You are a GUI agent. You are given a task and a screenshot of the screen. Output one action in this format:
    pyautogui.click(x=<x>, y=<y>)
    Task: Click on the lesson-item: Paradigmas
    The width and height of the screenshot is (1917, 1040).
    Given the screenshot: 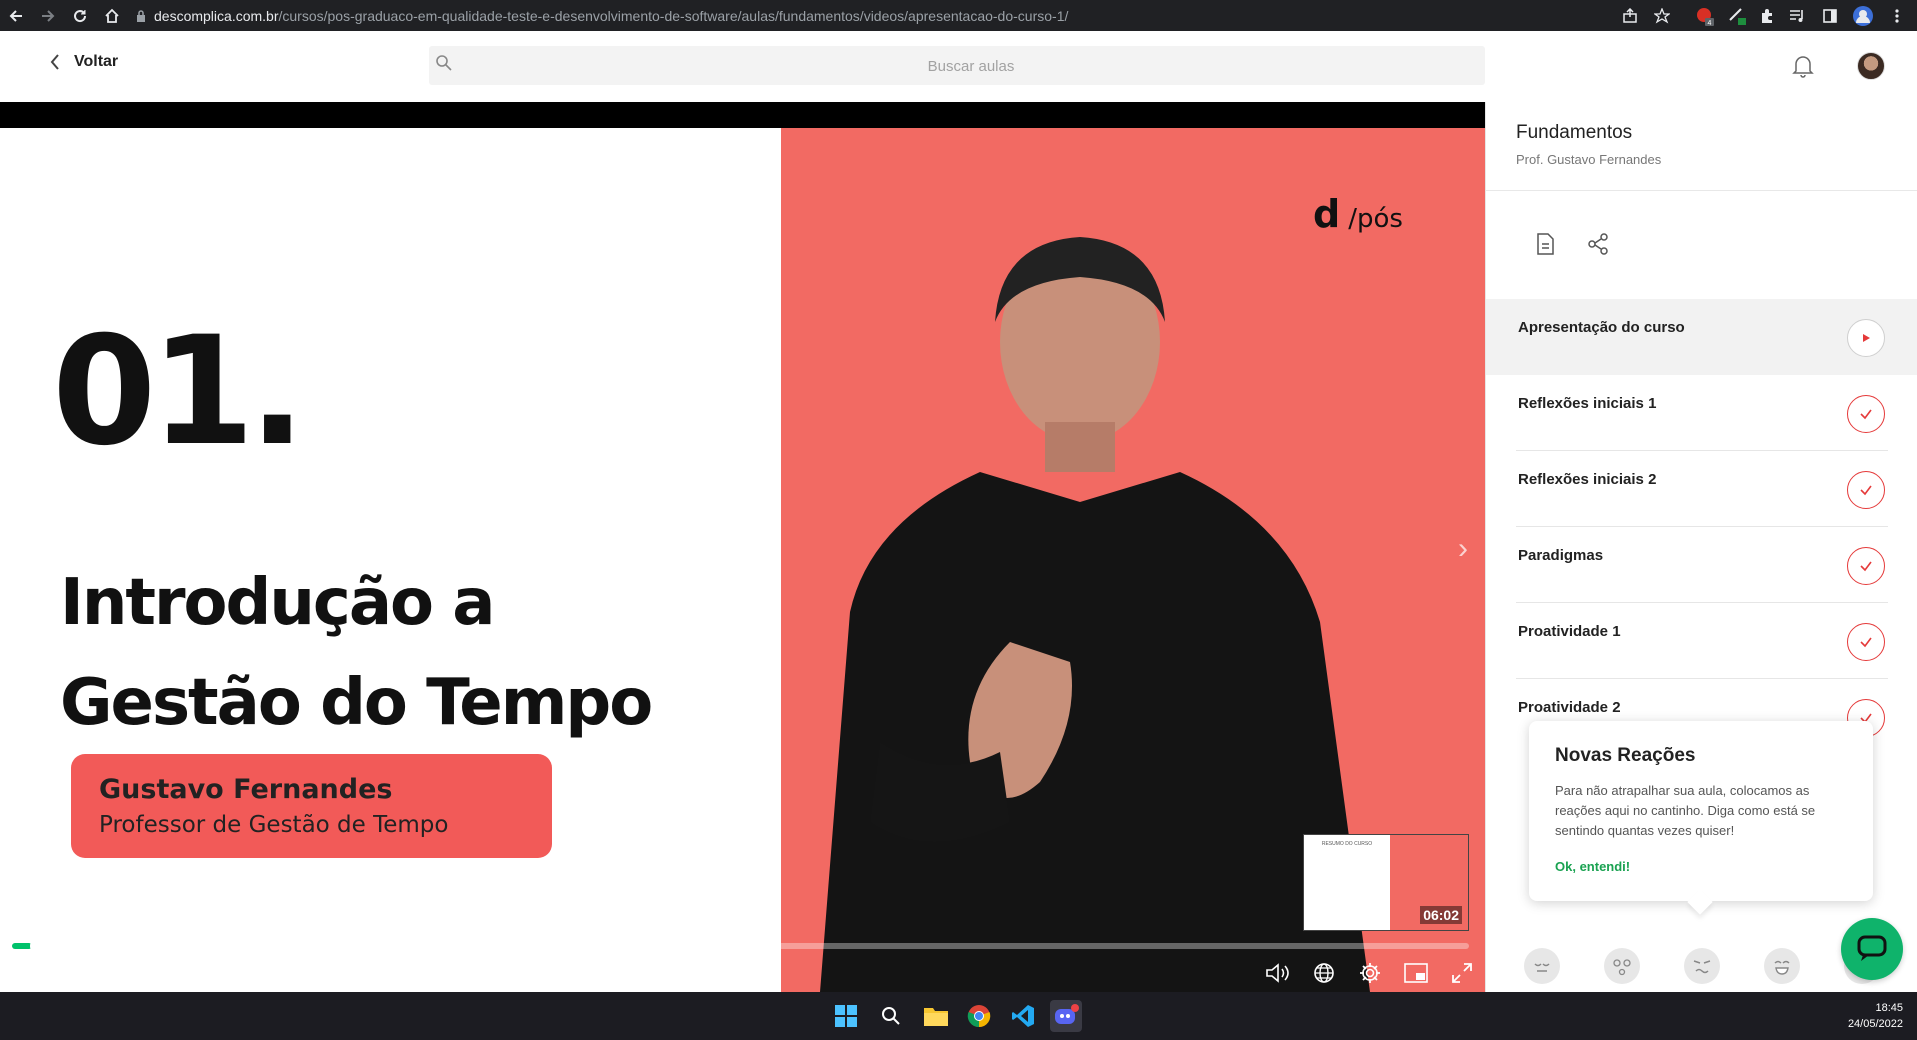 What is the action you would take?
    pyautogui.click(x=1701, y=565)
    